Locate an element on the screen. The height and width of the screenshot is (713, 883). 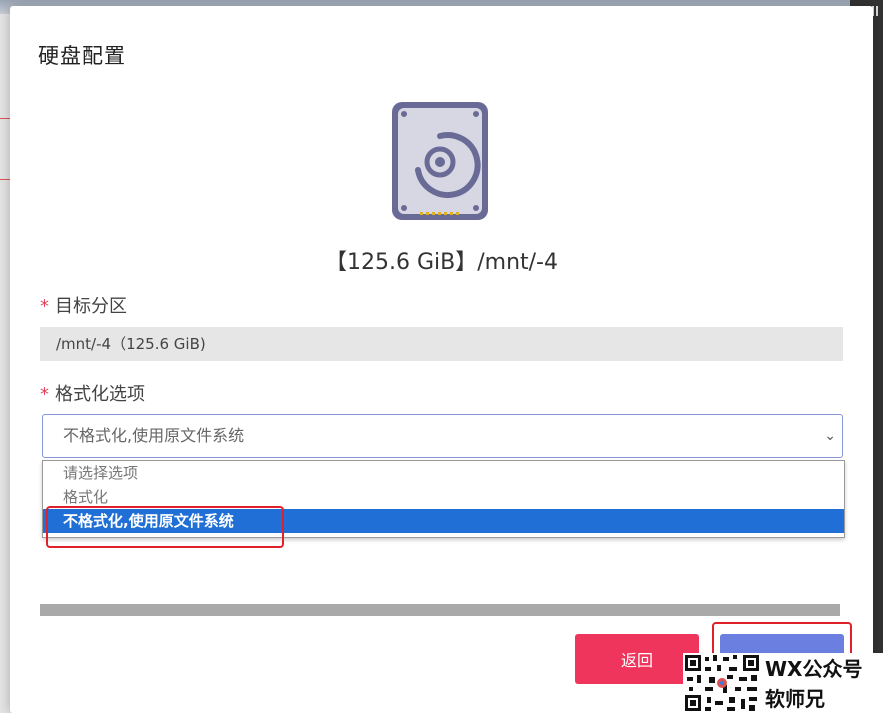
watermark-line1: WX公众号 is located at coordinates (814, 669).